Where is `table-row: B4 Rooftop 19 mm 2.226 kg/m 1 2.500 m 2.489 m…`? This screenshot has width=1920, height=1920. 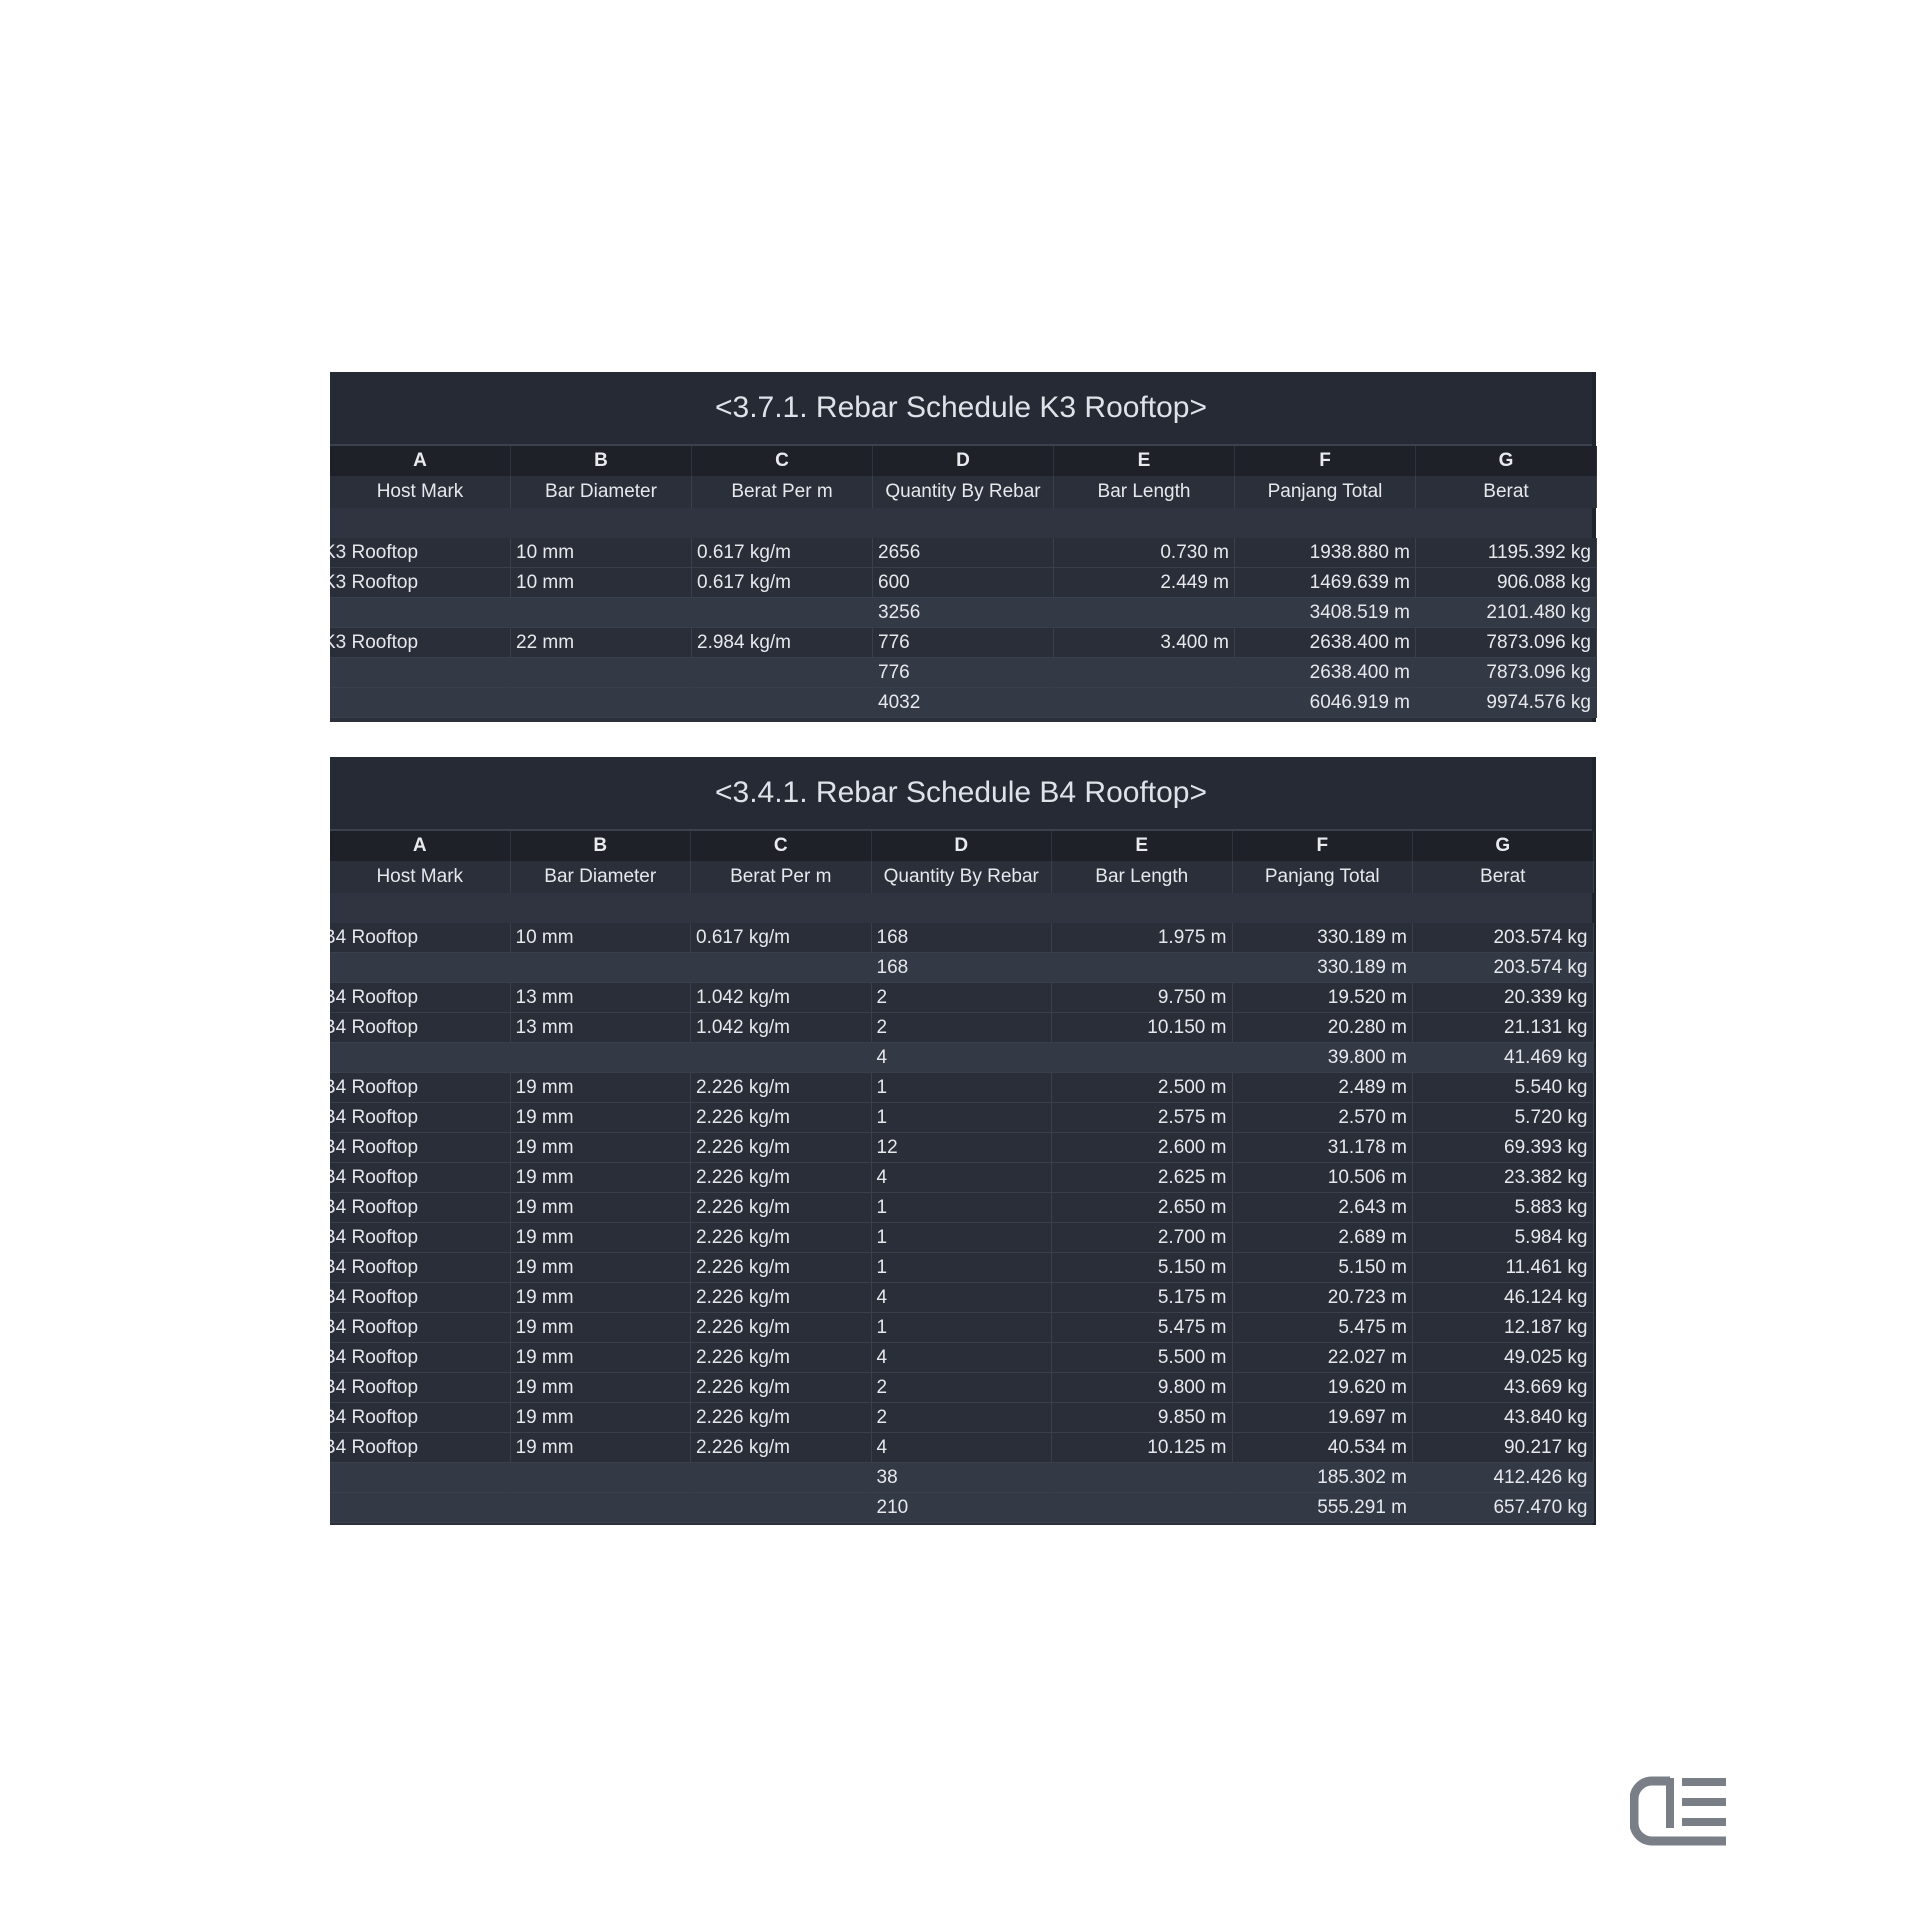
table-row: B4 Rooftop 19 mm 2.226 kg/m 1 2.500 m 2.489 m… is located at coordinates (962, 1088).